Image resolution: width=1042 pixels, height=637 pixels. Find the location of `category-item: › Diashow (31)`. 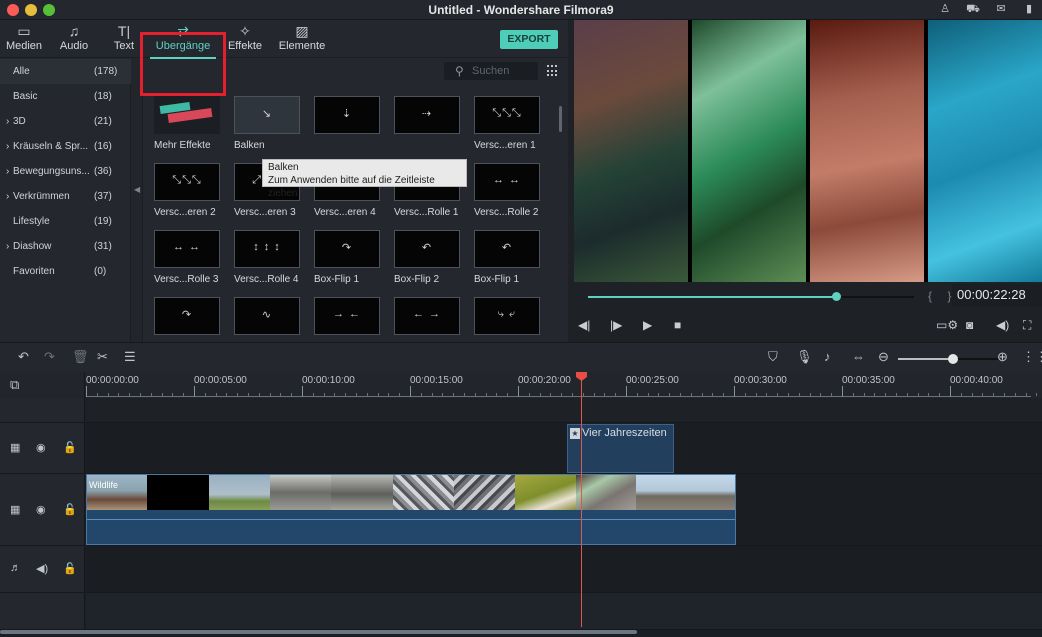

category-item: › Diashow (31) is located at coordinates (65, 246).